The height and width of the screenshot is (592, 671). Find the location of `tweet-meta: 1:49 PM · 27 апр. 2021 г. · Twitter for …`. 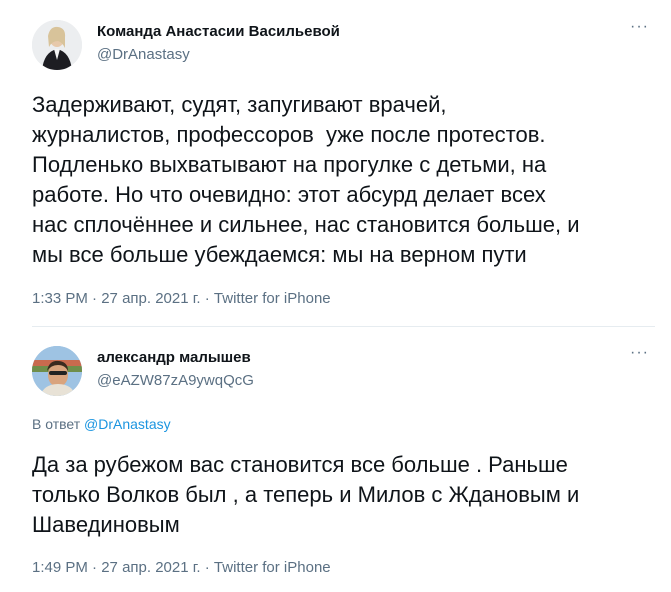

tweet-meta: 1:49 PM · 27 апр. 2021 г. · Twitter for … is located at coordinates (181, 567).